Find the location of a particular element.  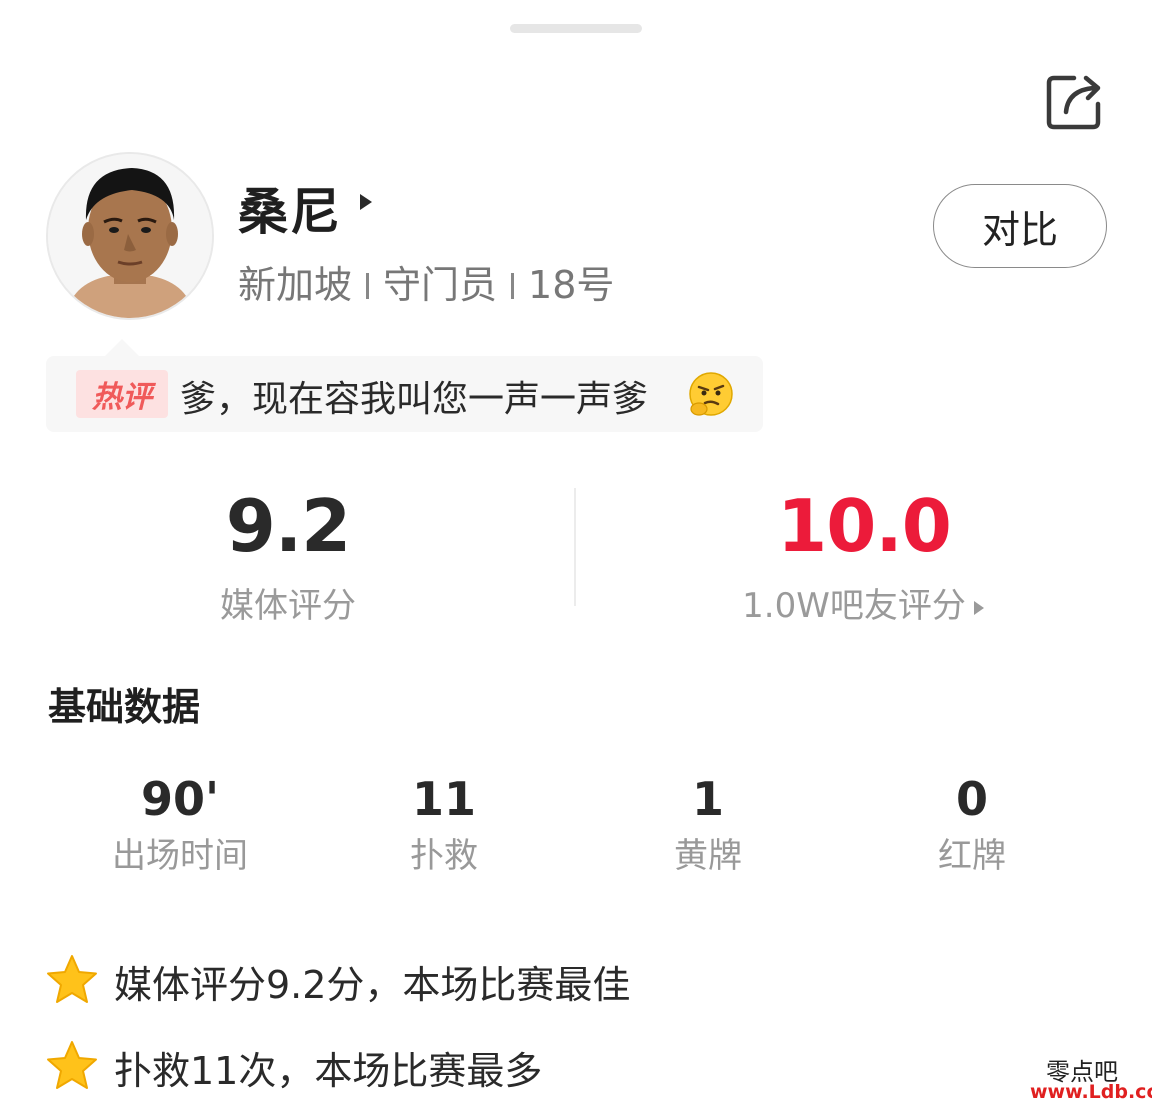

stat-label: 黄牌 is located at coordinates (708, 856).